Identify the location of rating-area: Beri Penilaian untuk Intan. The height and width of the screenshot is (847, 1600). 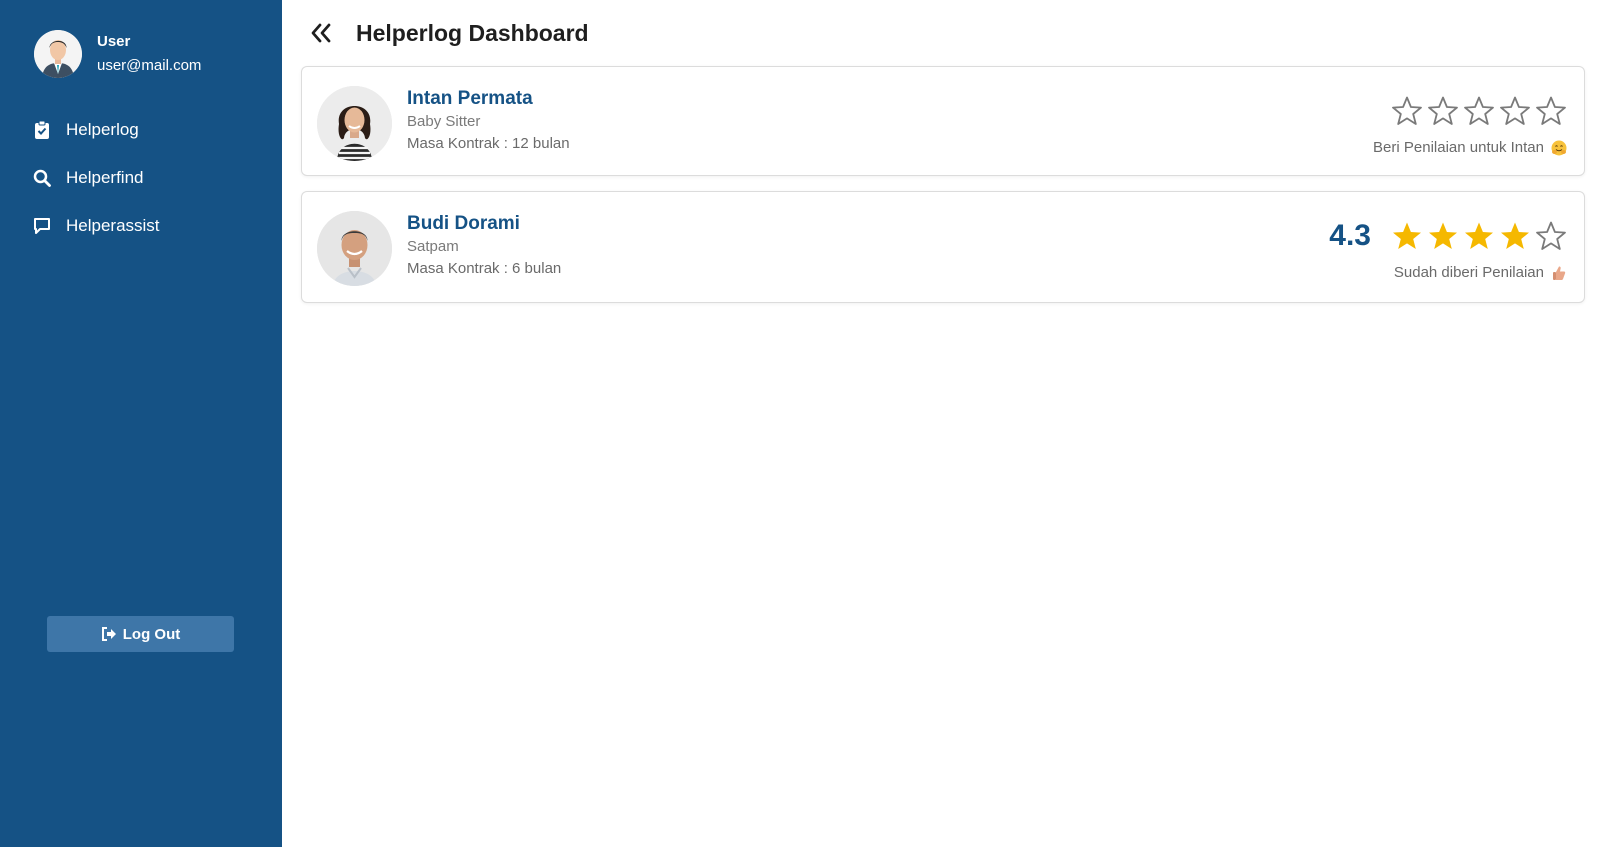
(1470, 124).